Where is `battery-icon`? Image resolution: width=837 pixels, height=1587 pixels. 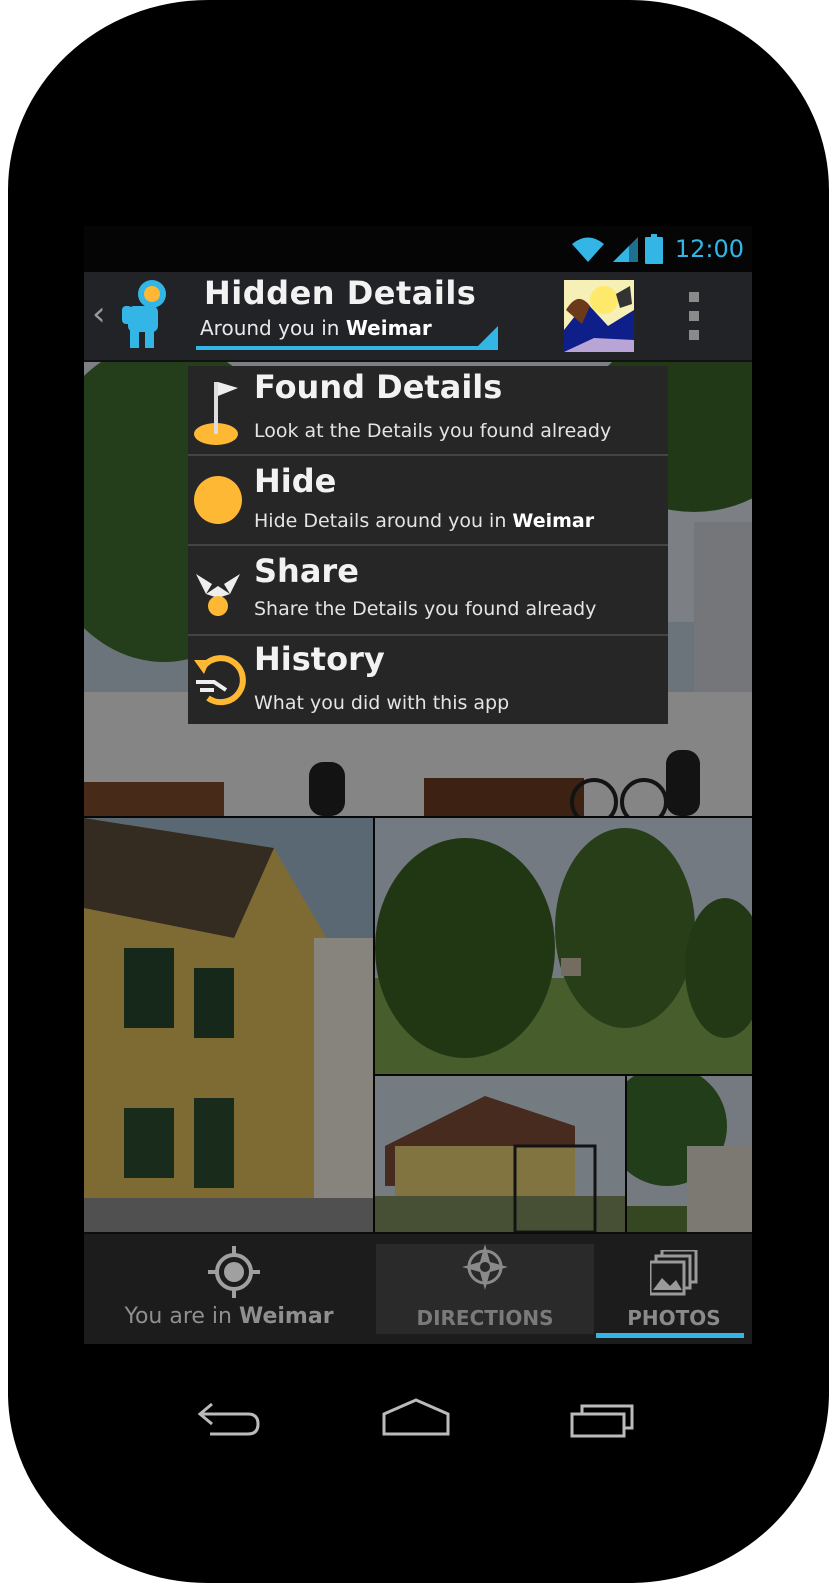 battery-icon is located at coordinates (653, 249).